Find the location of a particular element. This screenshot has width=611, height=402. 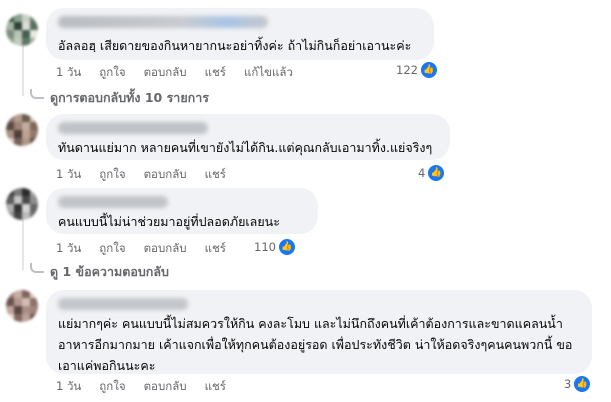

reaction-count: 110 👍 is located at coordinates (275, 247).